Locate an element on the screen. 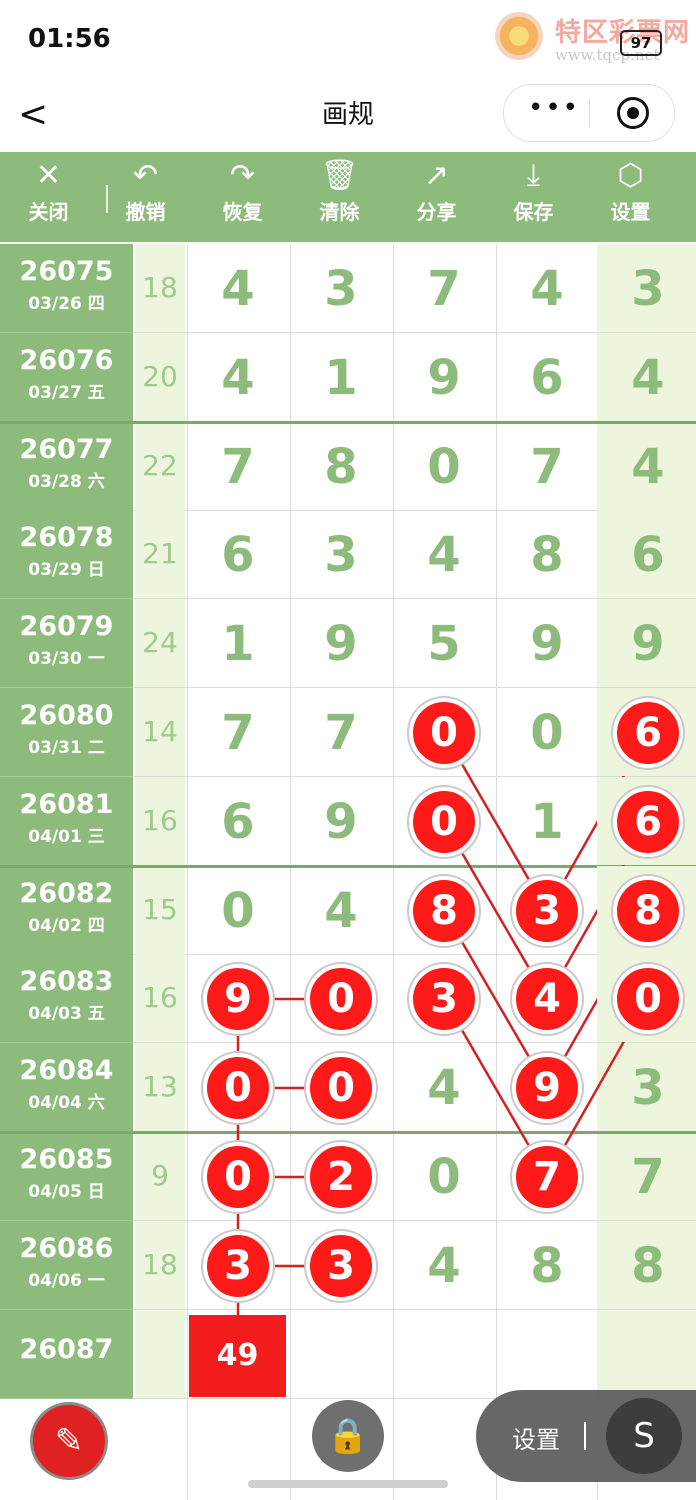 The height and width of the screenshot is (1500, 696). toolbar-close-button: ✕ 关闭 is located at coordinates (48, 197).